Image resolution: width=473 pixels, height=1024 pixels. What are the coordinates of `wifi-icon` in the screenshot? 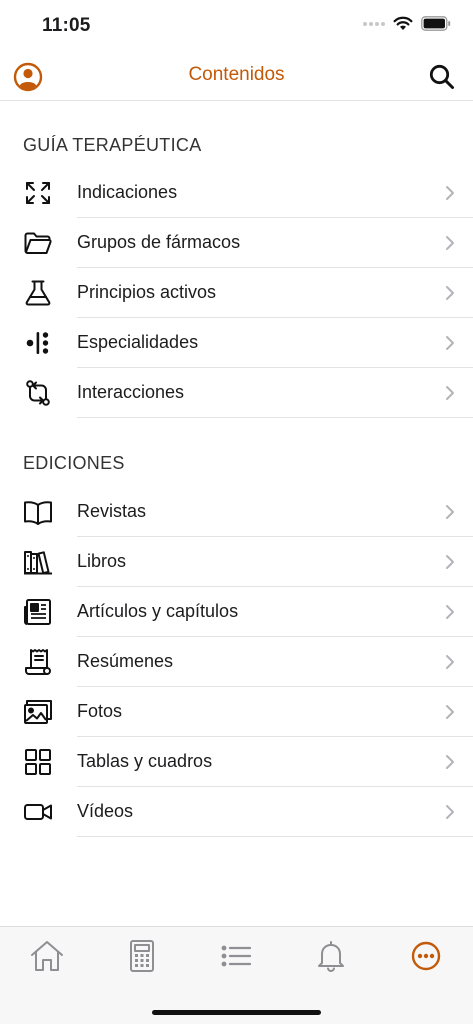 It's located at (403, 23).